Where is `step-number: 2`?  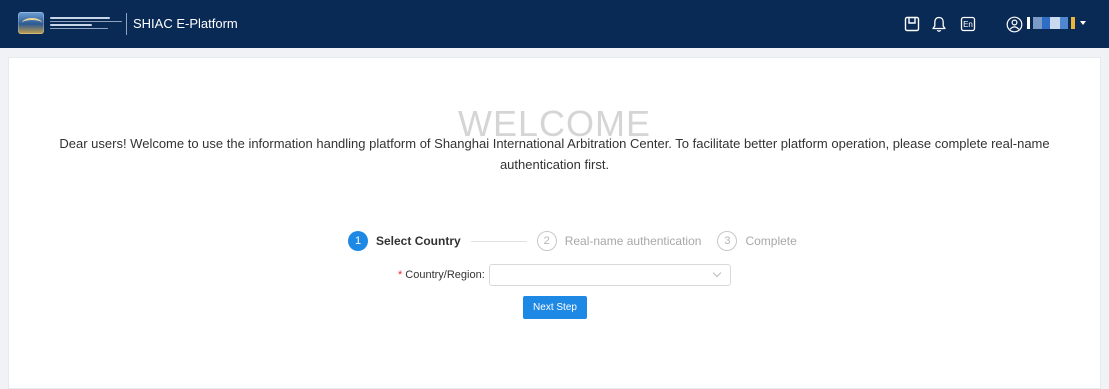
step-number: 2 is located at coordinates (546, 241).